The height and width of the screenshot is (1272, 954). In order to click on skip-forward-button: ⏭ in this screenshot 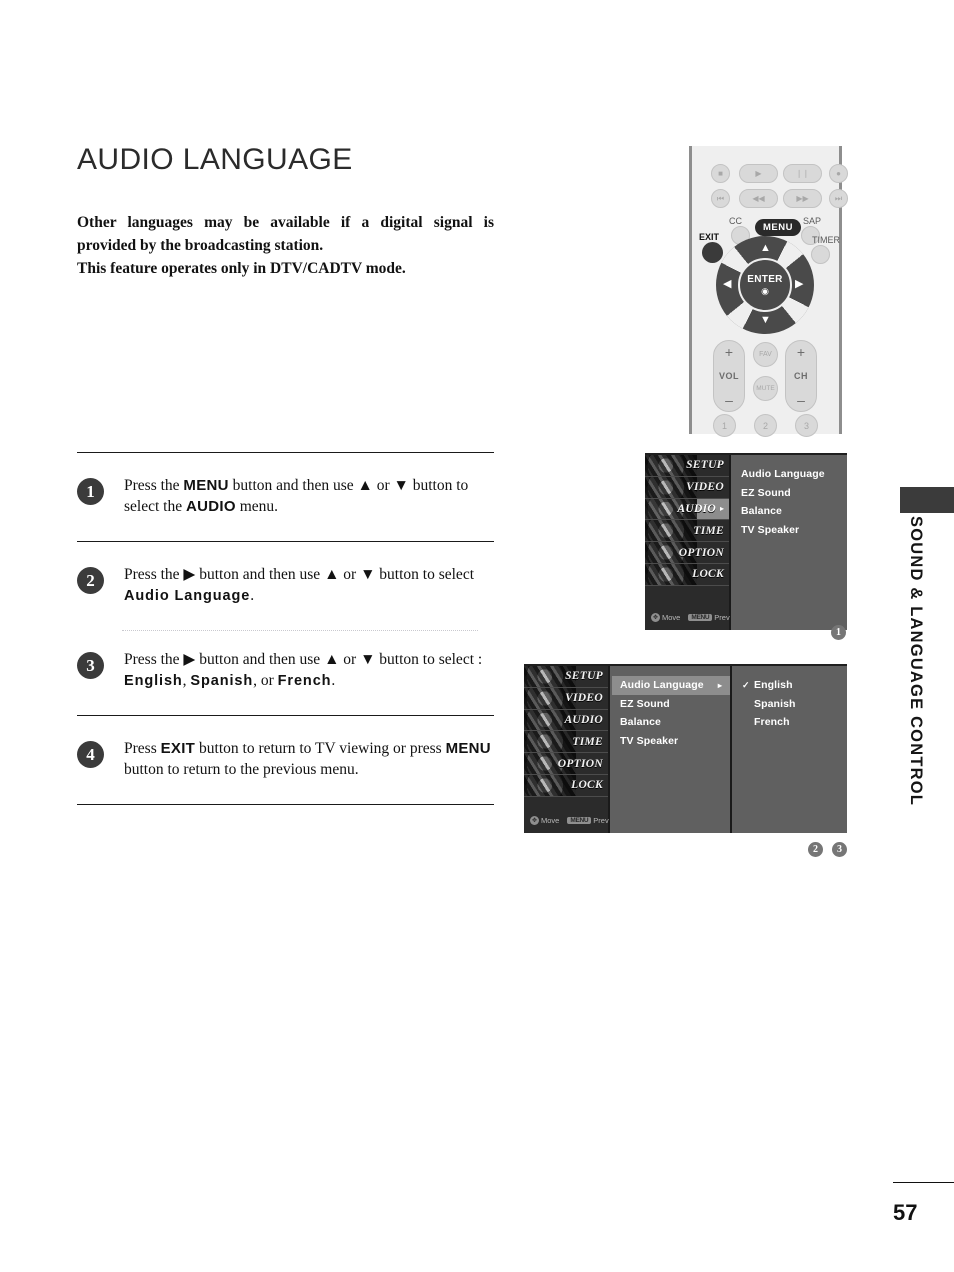, I will do `click(838, 198)`.